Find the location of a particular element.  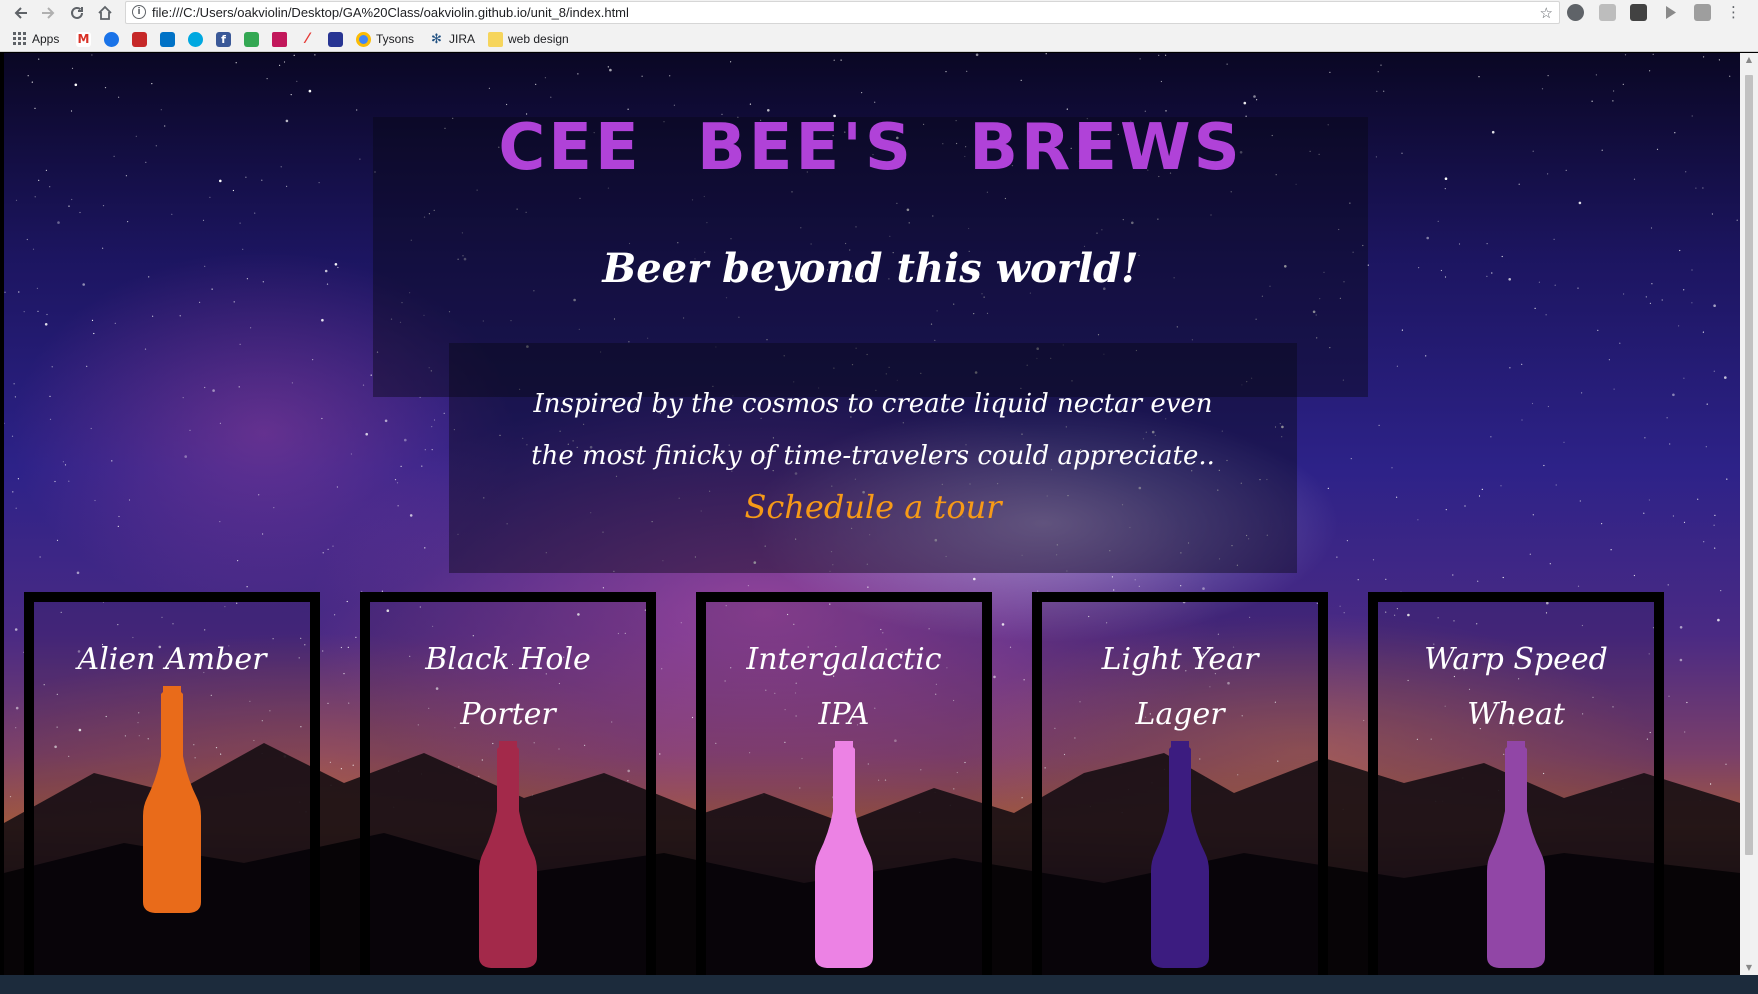

bookmark-star-icon: ☆ is located at coordinates (1546, 13).